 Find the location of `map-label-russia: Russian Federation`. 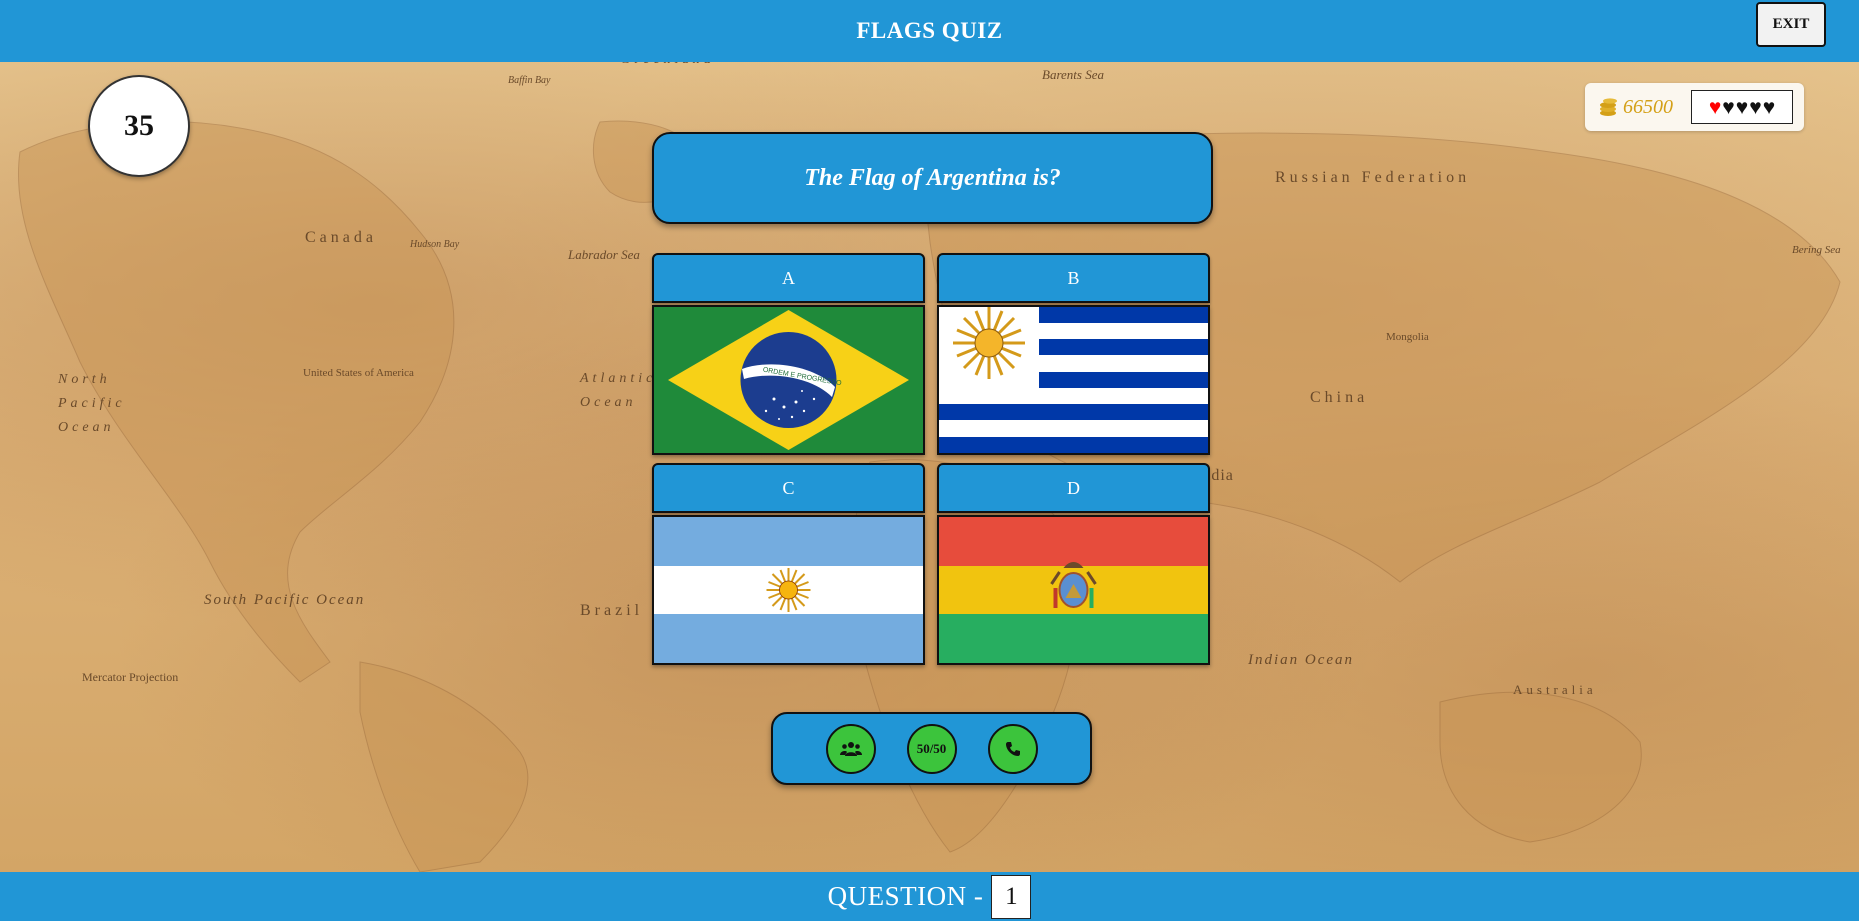

map-label-russia: Russian Federation is located at coordinates (1373, 177).